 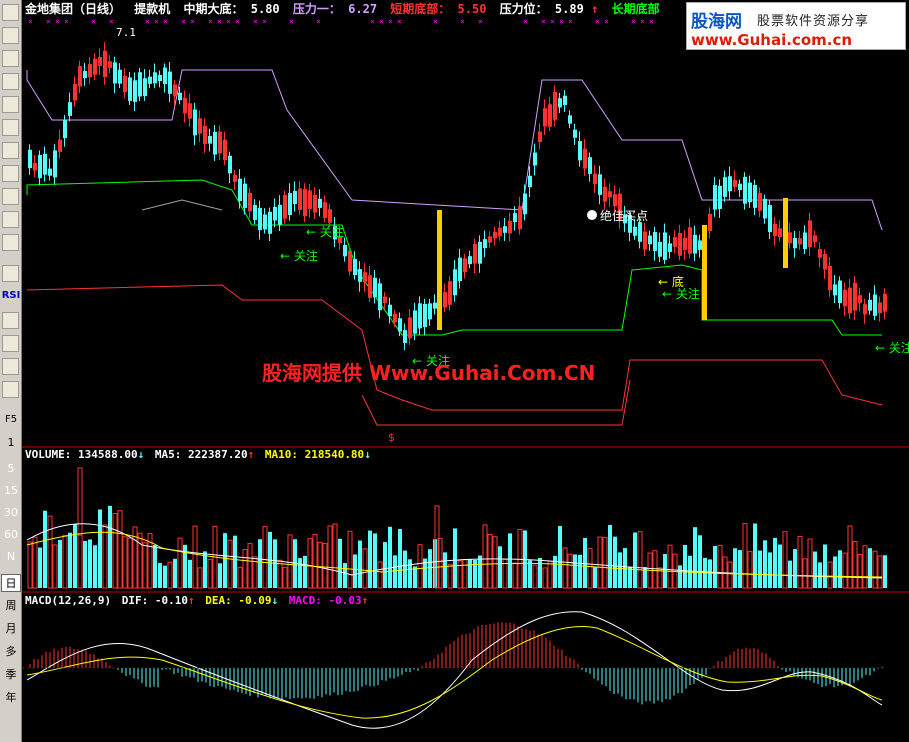 I want to click on search-icon, so click(x=10, y=242).